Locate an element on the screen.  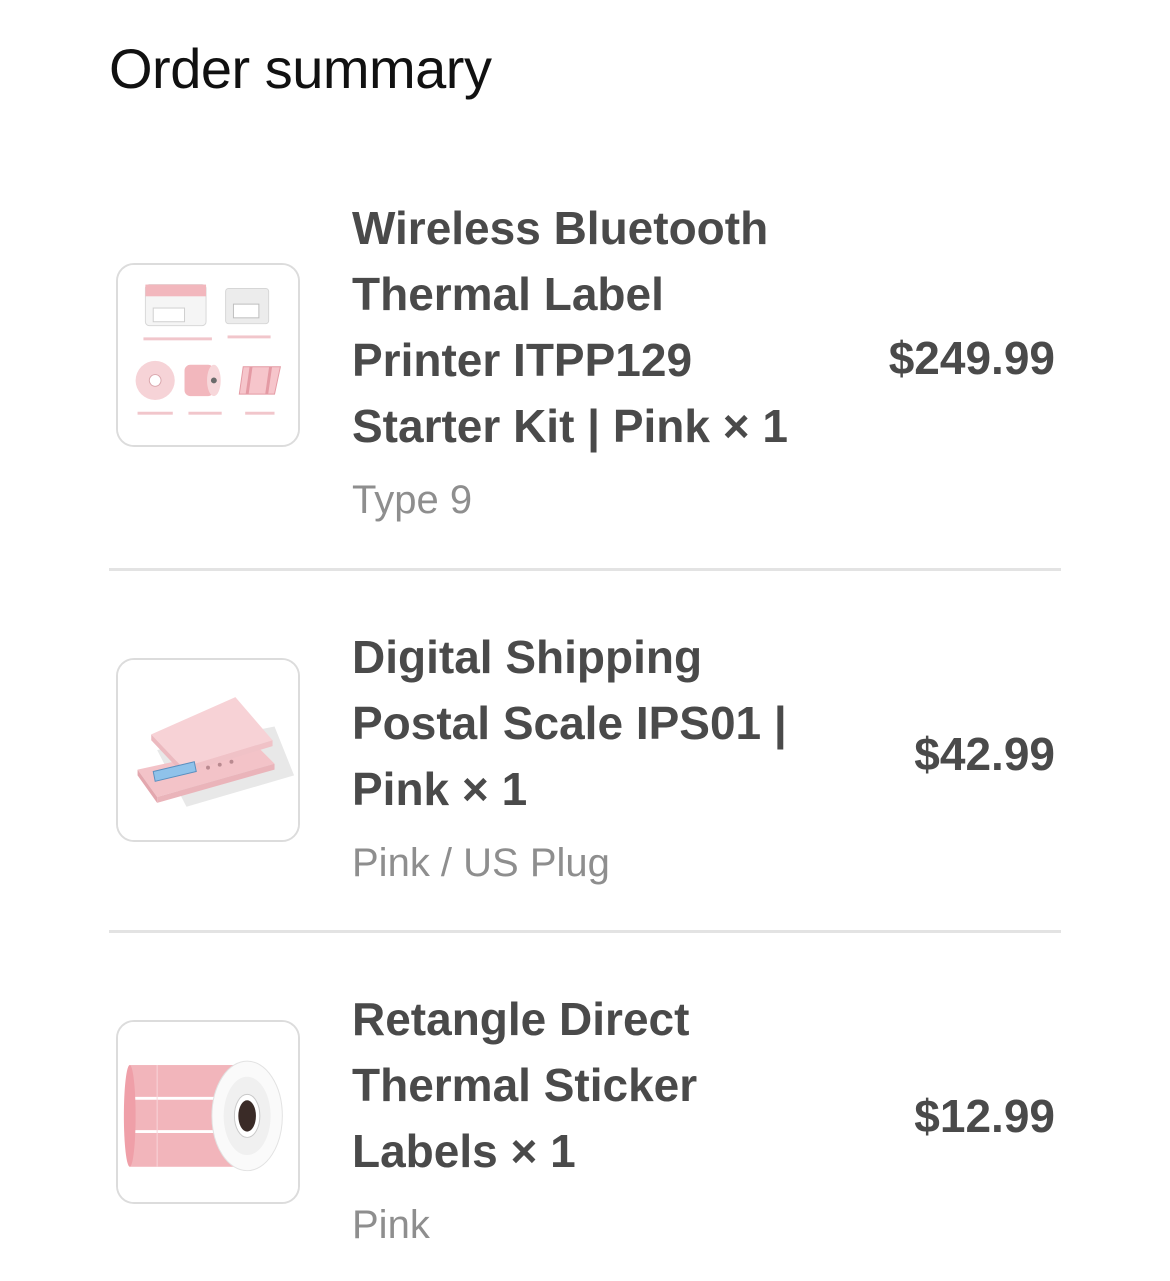
line-item-variant: Pink / US Plug is located at coordinates (481, 863).